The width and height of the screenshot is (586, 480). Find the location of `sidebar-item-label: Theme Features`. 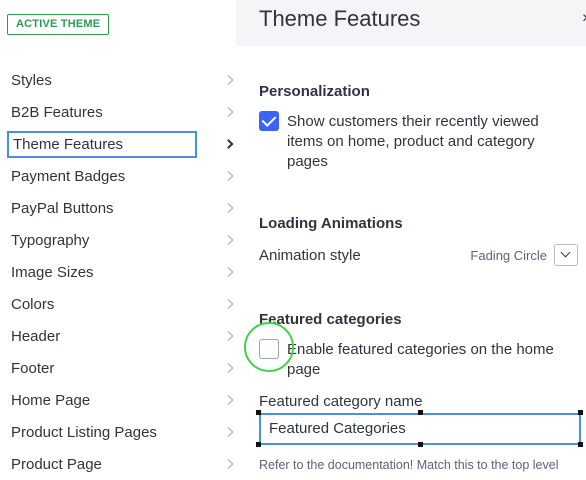

sidebar-item-label: Theme Features is located at coordinates (102, 144).